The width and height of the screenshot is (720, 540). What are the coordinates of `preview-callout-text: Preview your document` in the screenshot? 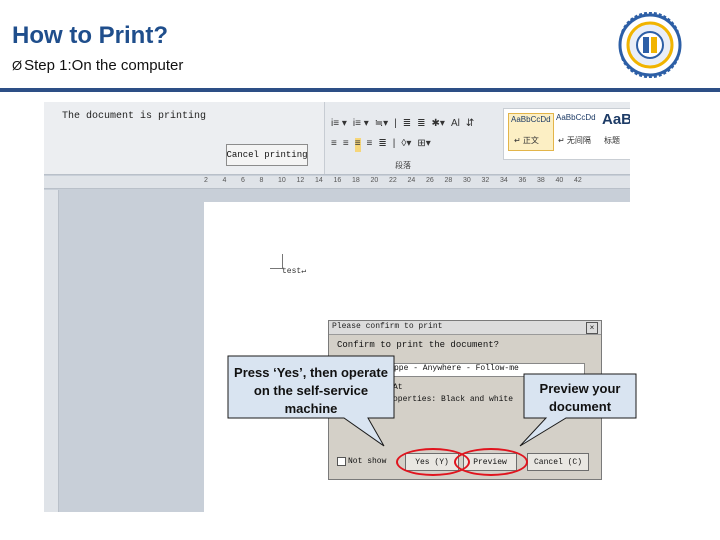 It's located at (580, 397).